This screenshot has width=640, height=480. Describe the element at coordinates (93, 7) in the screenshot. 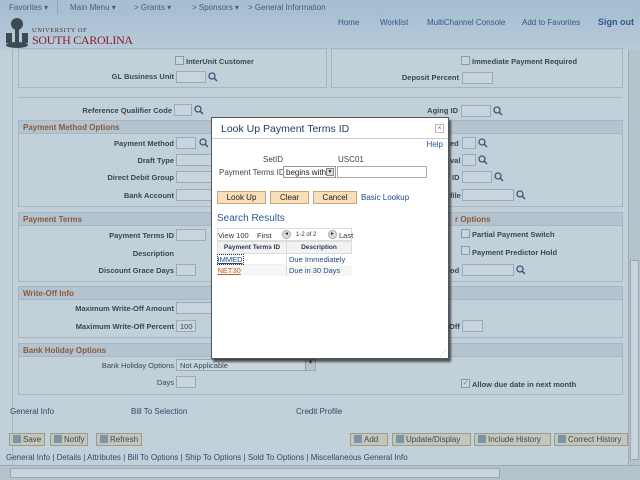

I see `main-menu: Main Menu ▾` at that location.